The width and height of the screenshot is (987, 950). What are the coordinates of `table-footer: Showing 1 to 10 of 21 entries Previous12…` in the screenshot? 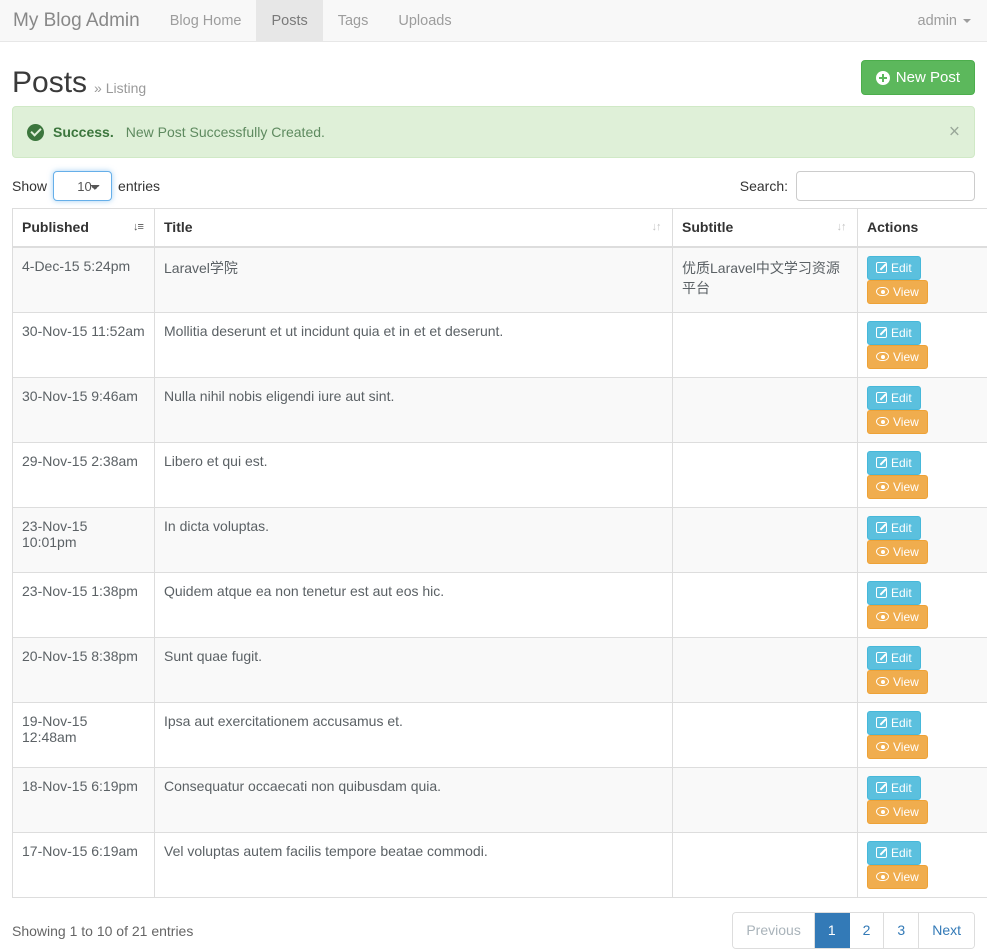 It's located at (493, 931).